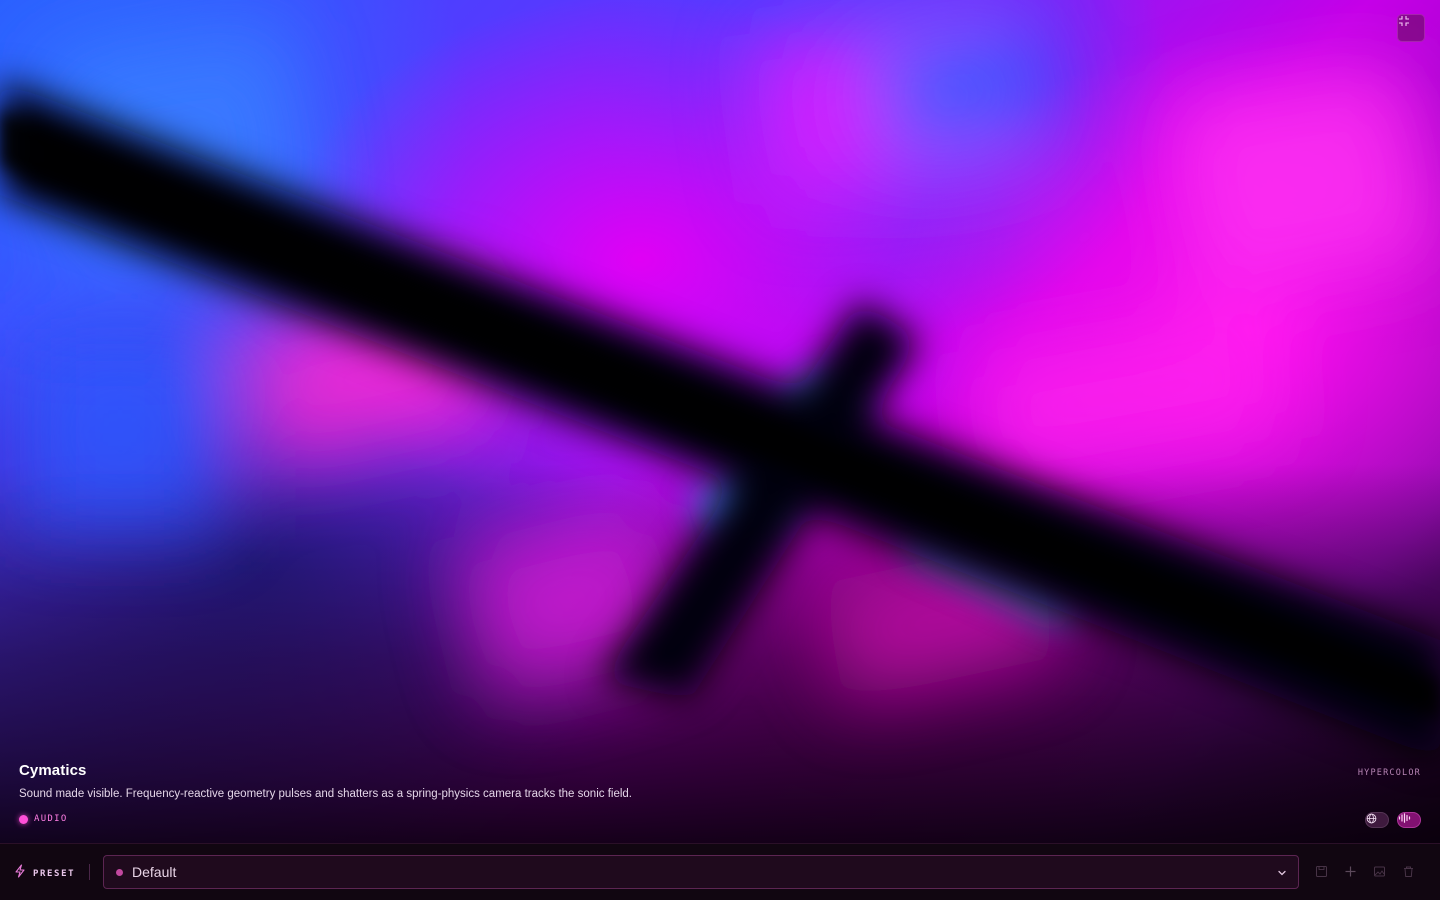  I want to click on divider, so click(89, 872).